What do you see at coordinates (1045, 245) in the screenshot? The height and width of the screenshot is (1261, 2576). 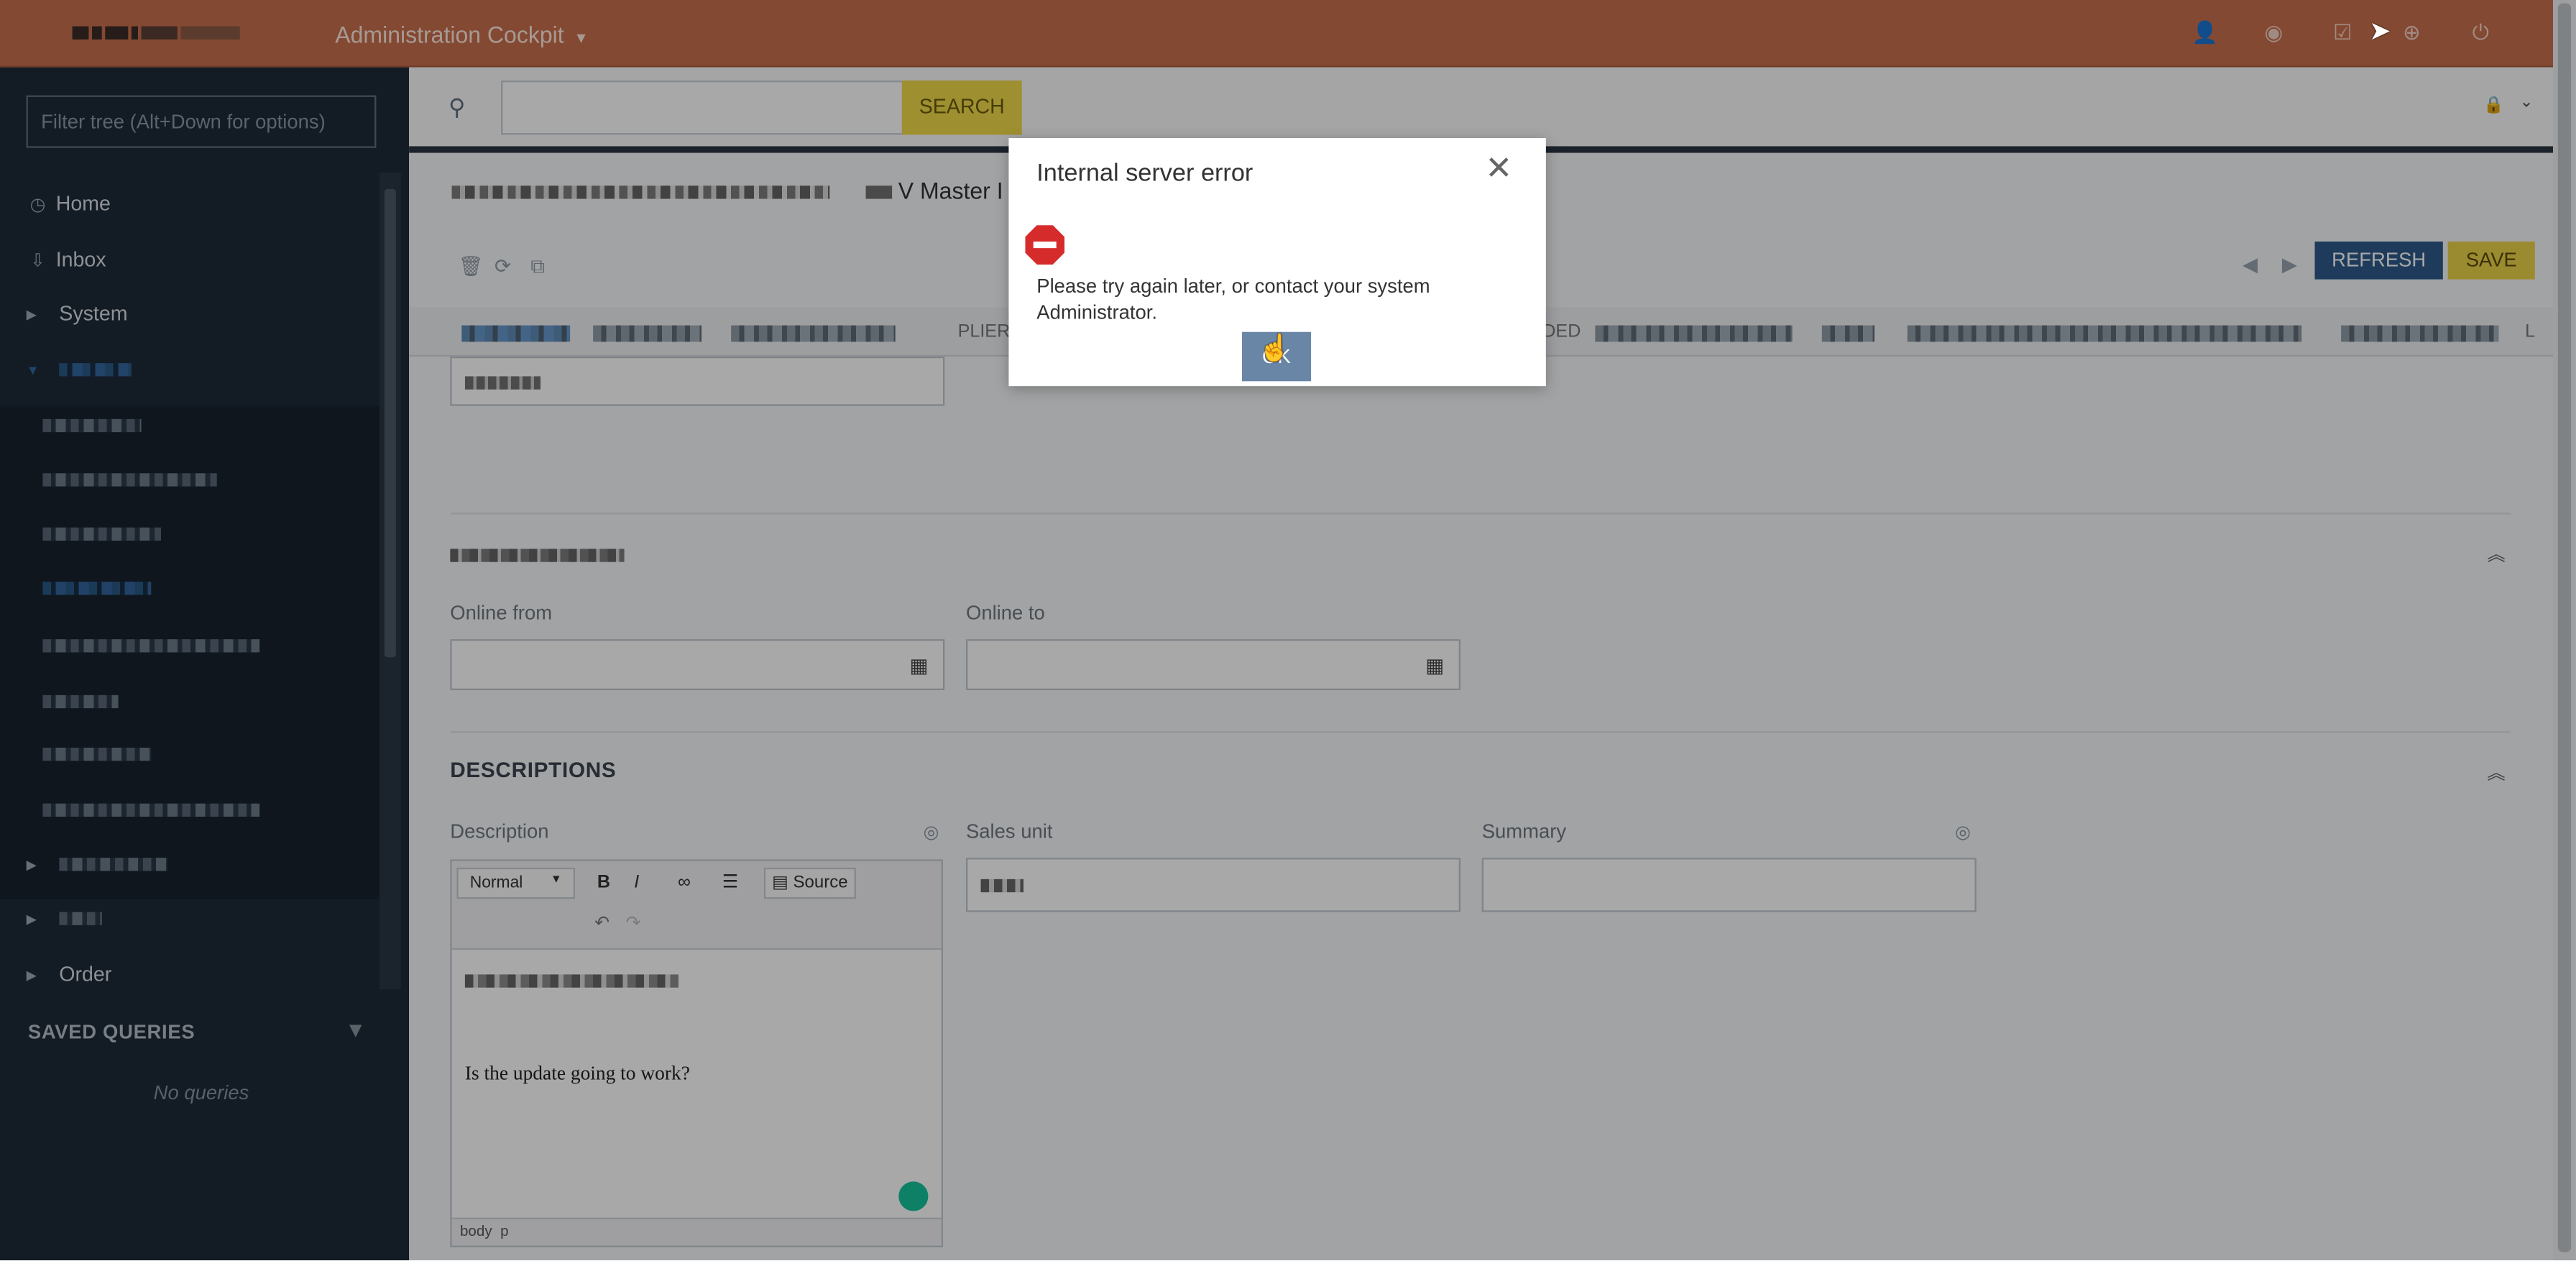 I see `stop-icon` at bounding box center [1045, 245].